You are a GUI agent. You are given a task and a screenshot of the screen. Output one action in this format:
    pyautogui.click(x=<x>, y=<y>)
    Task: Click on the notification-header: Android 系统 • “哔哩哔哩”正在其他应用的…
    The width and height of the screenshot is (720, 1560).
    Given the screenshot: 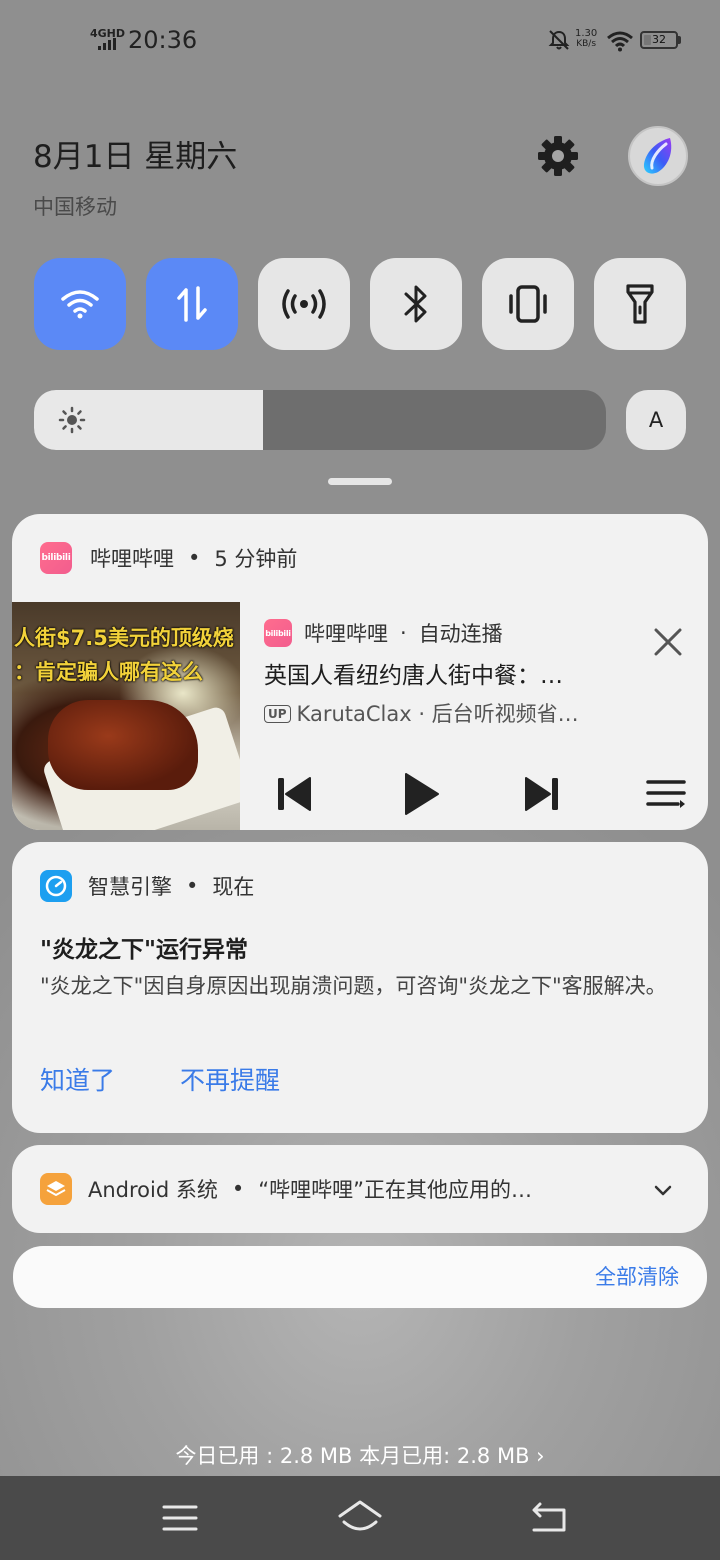 What is the action you would take?
    pyautogui.click(x=340, y=1189)
    